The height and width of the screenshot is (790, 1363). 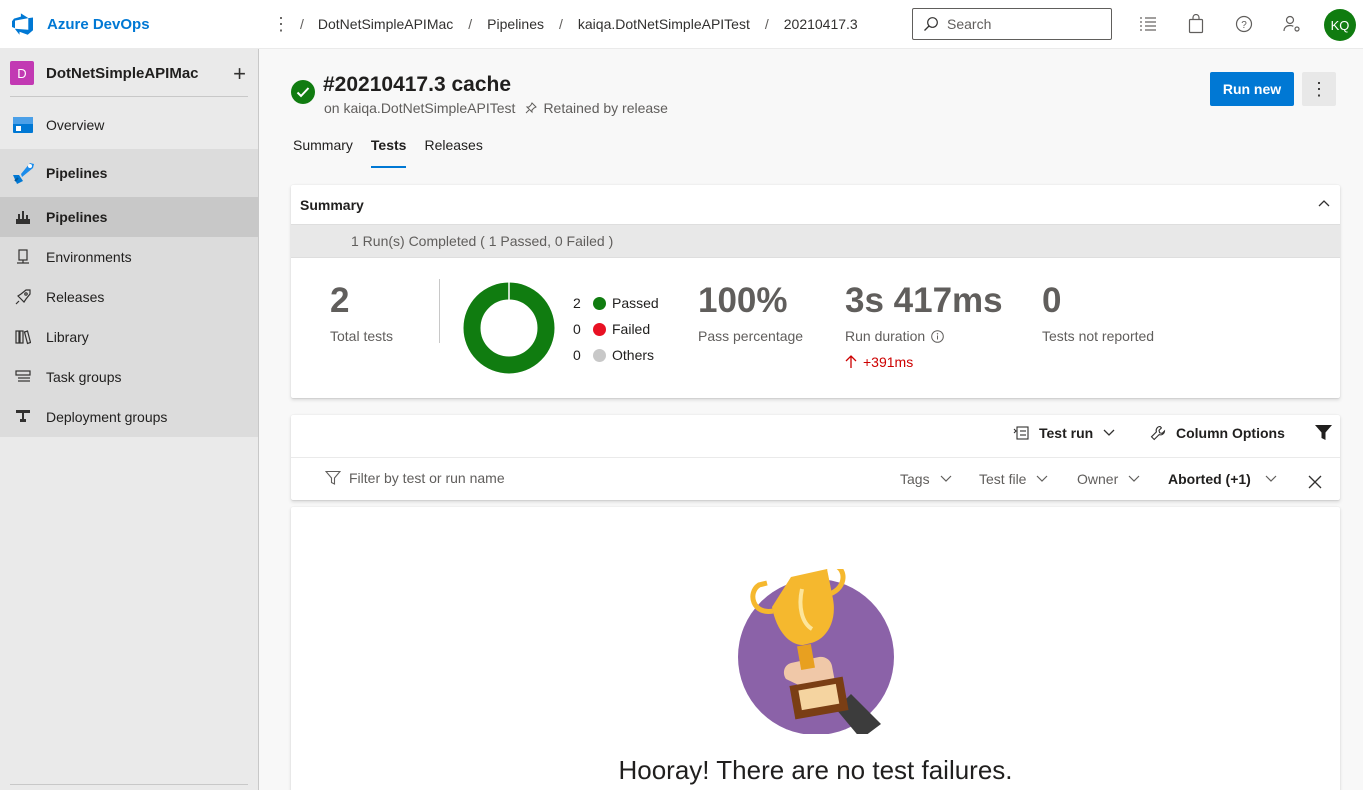 I want to click on success-check-icon, so click(x=303, y=92).